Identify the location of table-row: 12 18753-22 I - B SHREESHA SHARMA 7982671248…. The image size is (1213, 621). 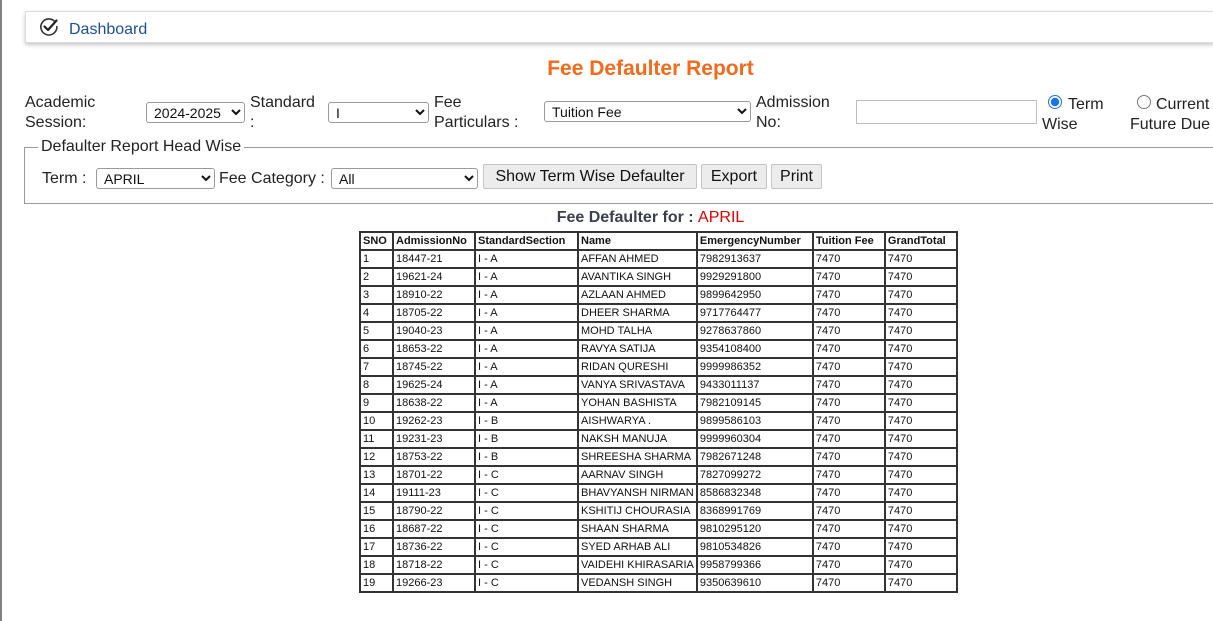
(658, 457).